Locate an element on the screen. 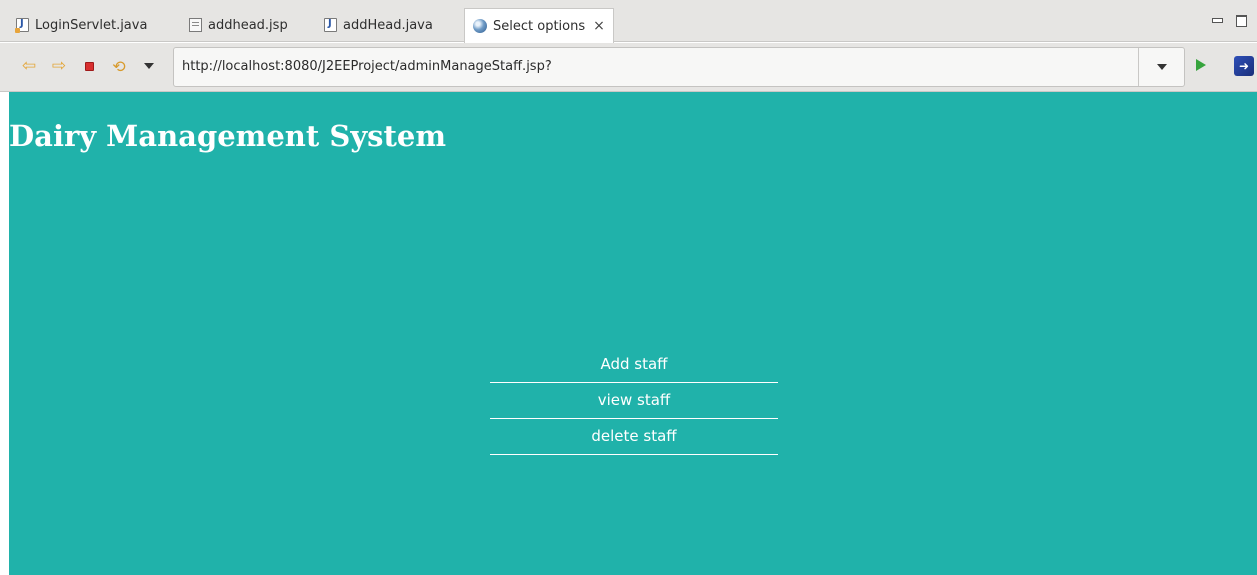  minimize-icon is located at coordinates (1217, 20).